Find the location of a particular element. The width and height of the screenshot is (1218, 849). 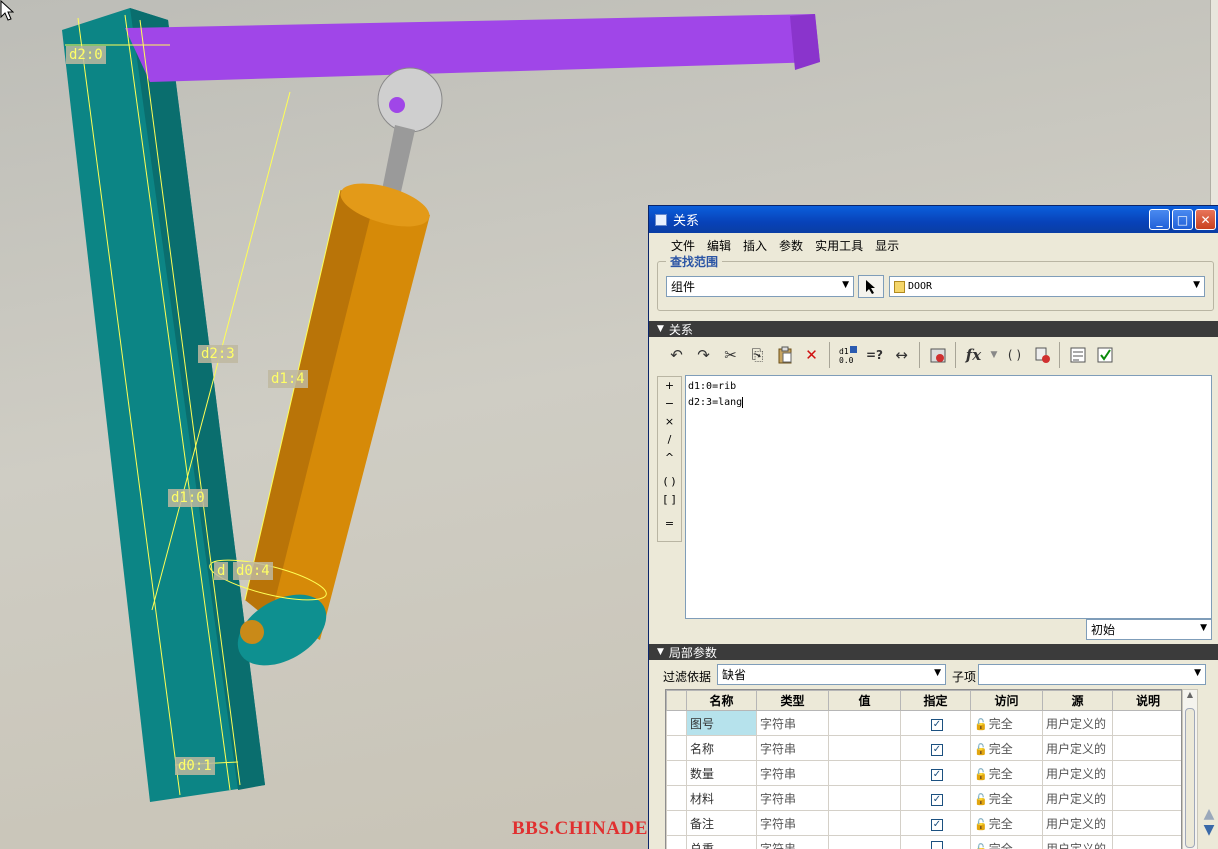

operator-equals-button: = is located at coordinates (669, 524).